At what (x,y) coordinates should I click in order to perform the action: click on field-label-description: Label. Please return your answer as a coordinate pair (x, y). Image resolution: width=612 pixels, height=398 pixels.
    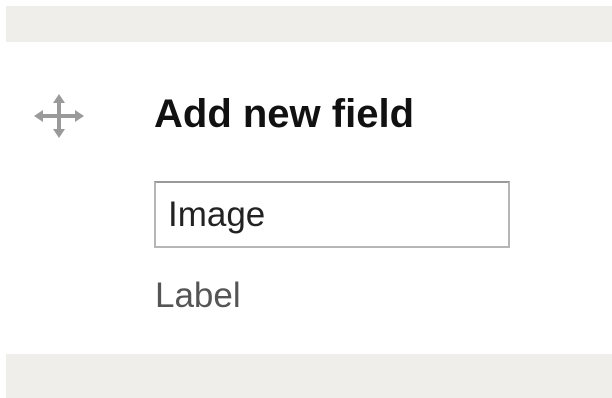
    Looking at the image, I should click on (198, 295).